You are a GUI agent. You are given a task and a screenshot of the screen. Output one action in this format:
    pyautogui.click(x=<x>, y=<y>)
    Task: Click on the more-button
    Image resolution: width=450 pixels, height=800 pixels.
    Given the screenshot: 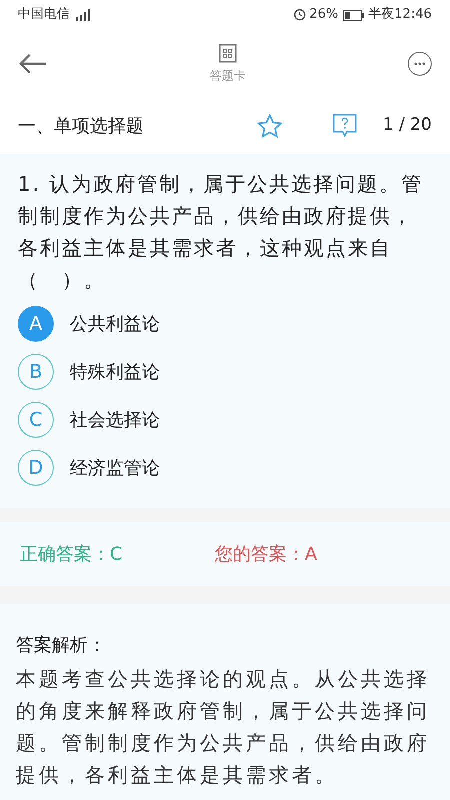 What is the action you would take?
    pyautogui.click(x=420, y=64)
    